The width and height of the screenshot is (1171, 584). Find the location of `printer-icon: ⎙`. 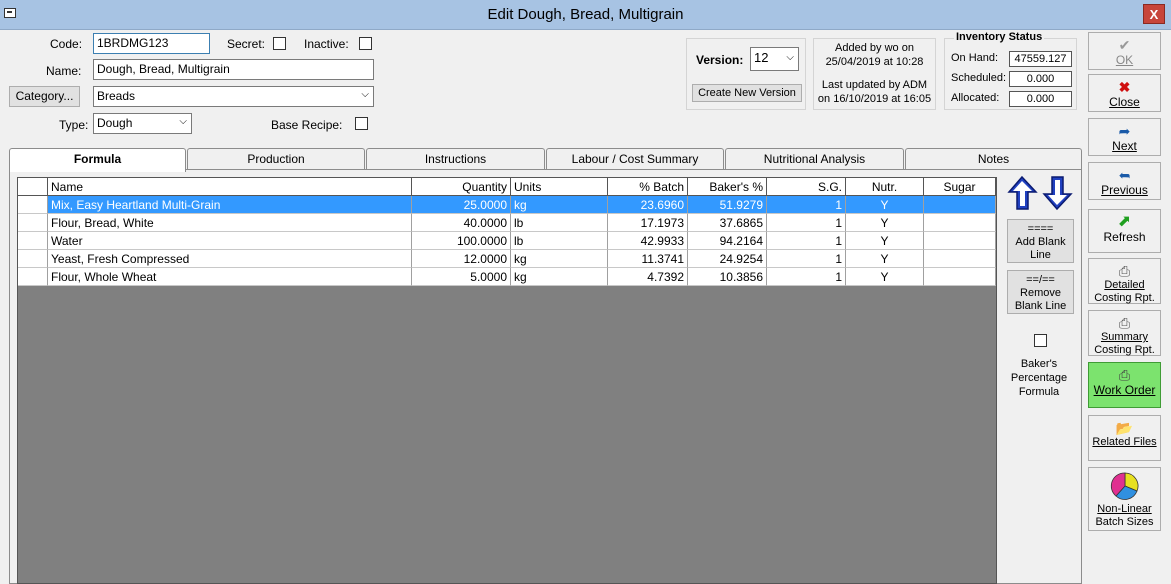

printer-icon: ⎙ is located at coordinates (1124, 375).